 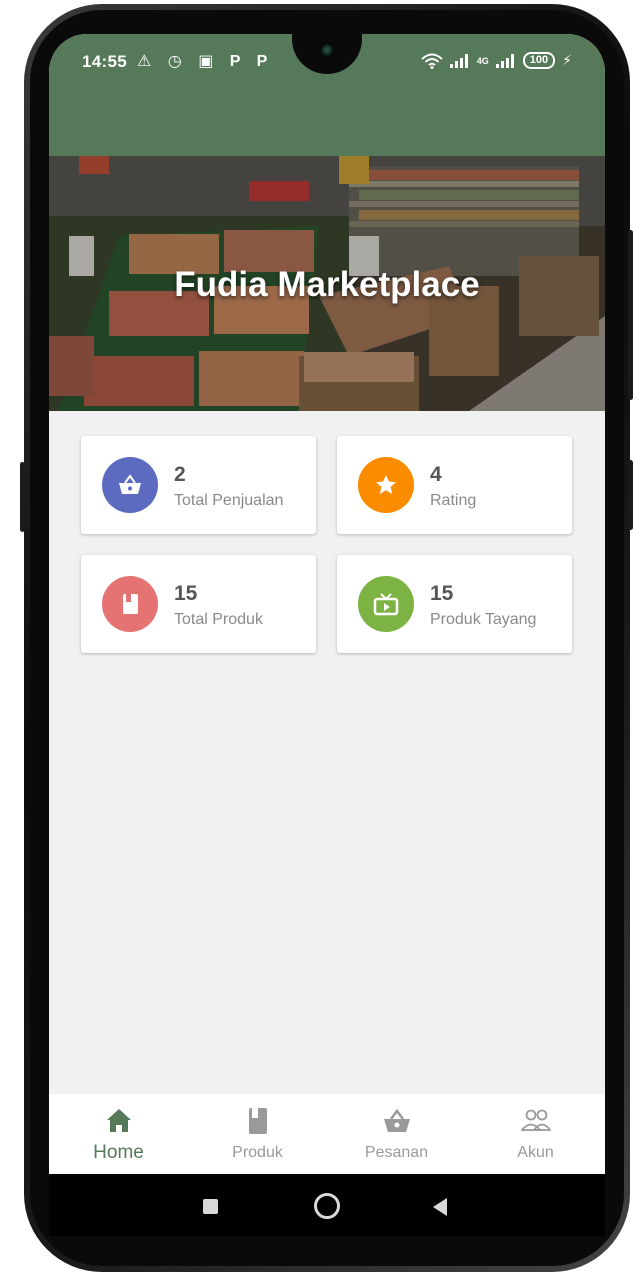 I want to click on stat-card-rating: 4 Rating, so click(x=454, y=485).